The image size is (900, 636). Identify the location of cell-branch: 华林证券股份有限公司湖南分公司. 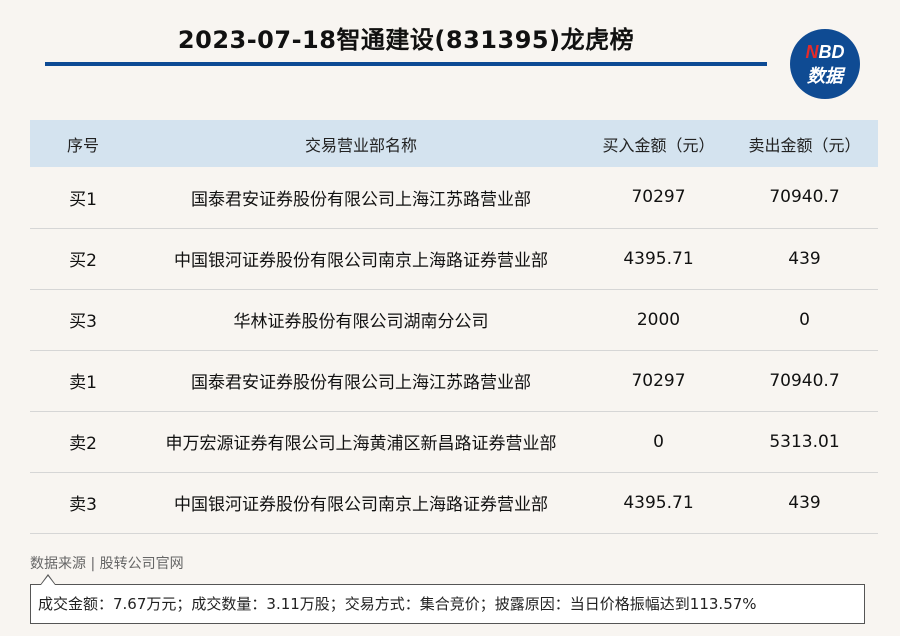
(361, 322).